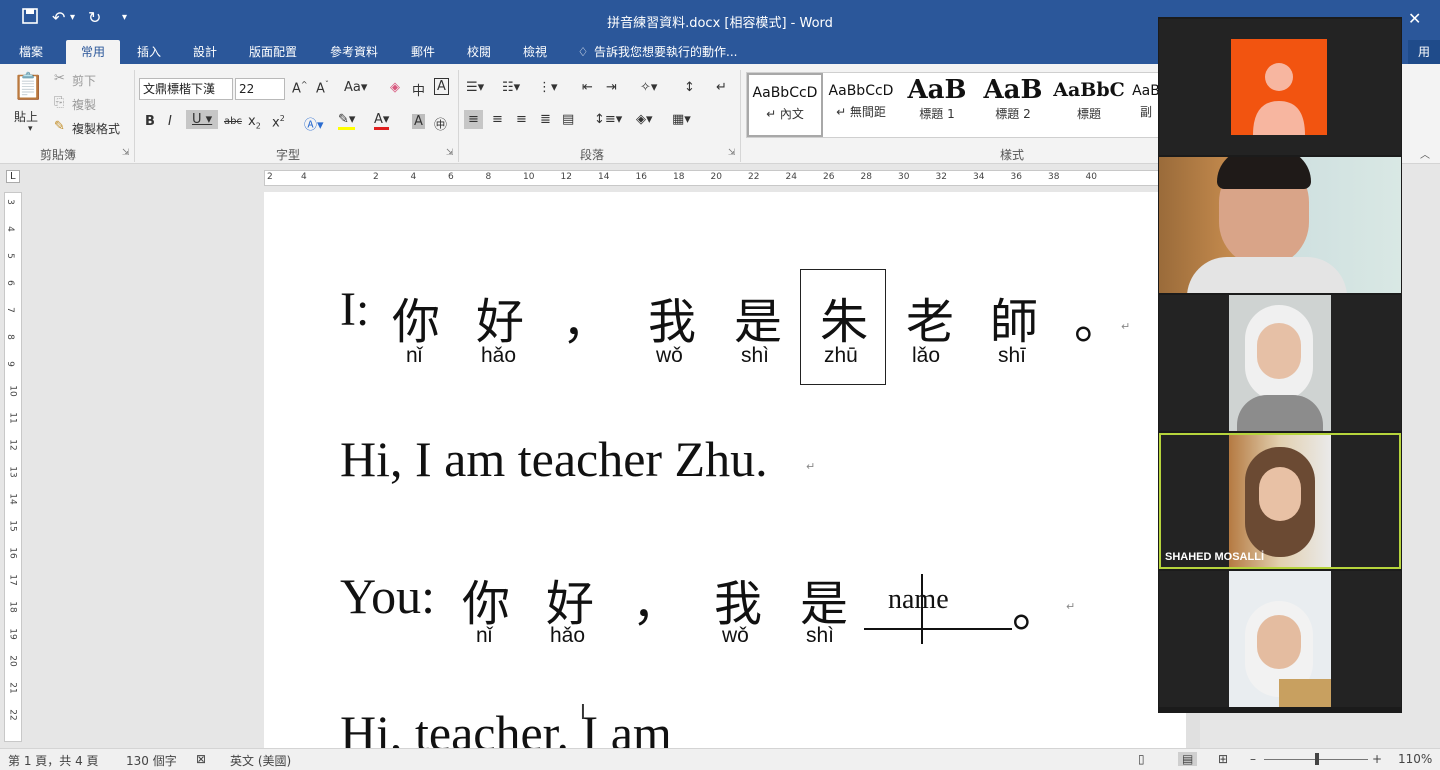 The image size is (1440, 770). I want to click on vertical-ruler-tick-label: 17, so click(12, 580).